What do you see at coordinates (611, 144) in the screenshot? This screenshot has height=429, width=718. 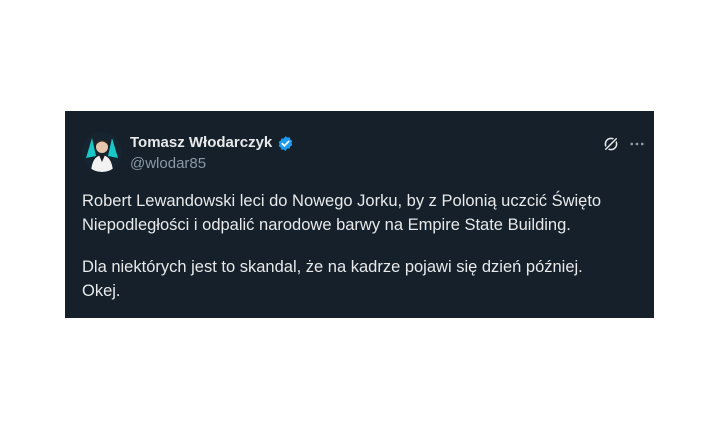 I see `grok-icon` at bounding box center [611, 144].